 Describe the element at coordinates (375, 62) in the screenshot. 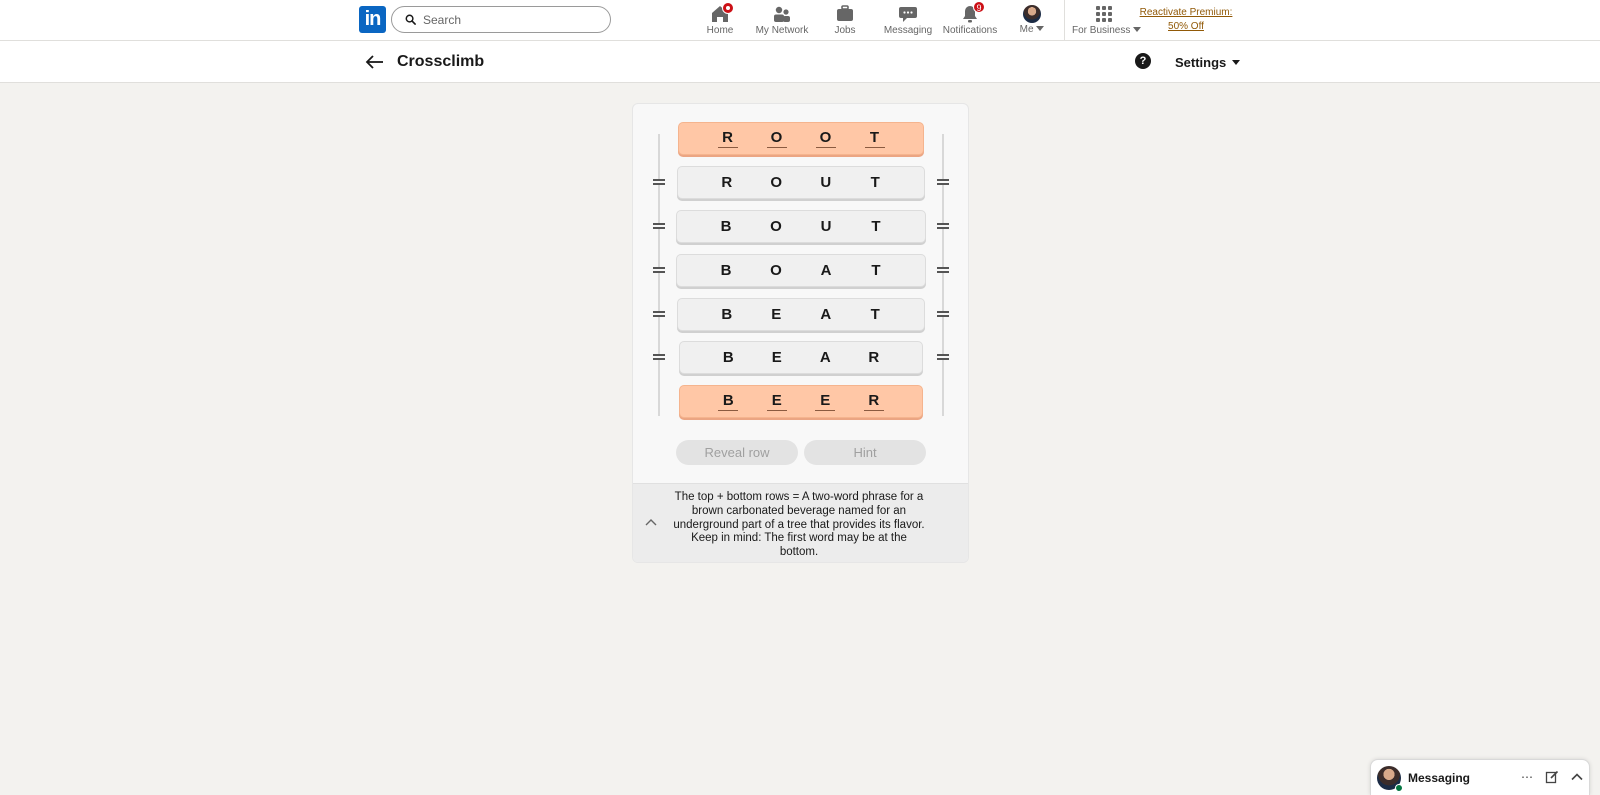

I see `back-arrow-icon` at that location.